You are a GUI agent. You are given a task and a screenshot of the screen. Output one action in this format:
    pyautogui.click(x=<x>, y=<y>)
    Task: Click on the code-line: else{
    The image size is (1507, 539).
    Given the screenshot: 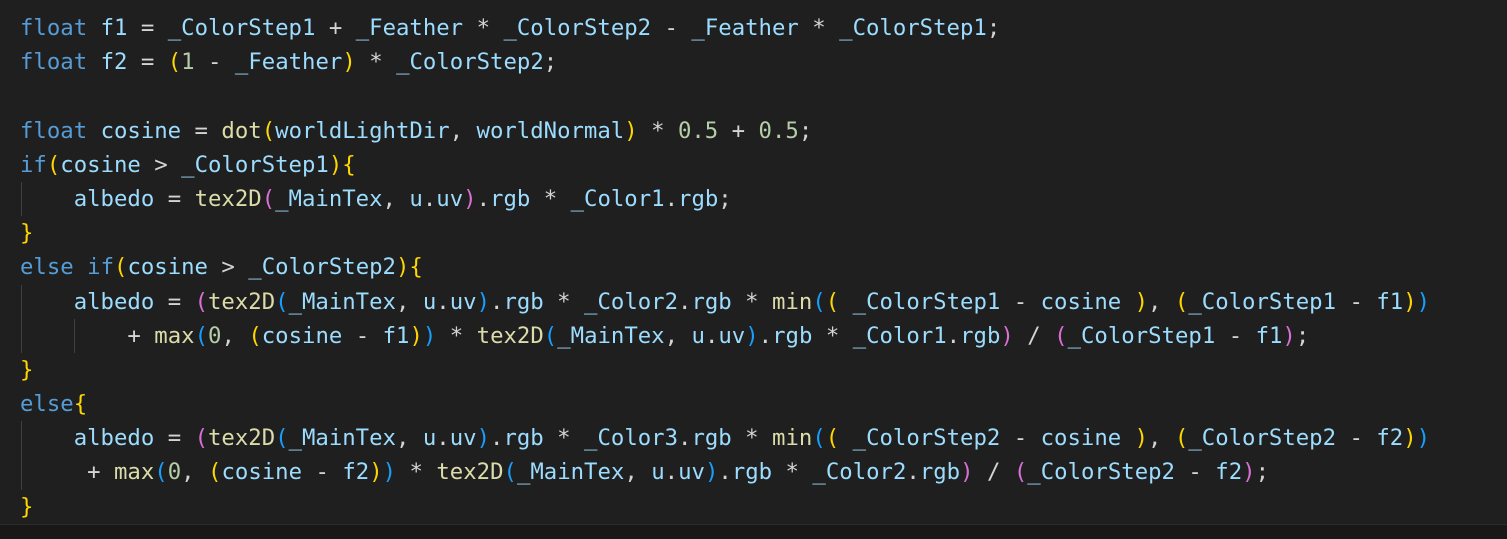 What is the action you would take?
    pyautogui.click(x=54, y=404)
    